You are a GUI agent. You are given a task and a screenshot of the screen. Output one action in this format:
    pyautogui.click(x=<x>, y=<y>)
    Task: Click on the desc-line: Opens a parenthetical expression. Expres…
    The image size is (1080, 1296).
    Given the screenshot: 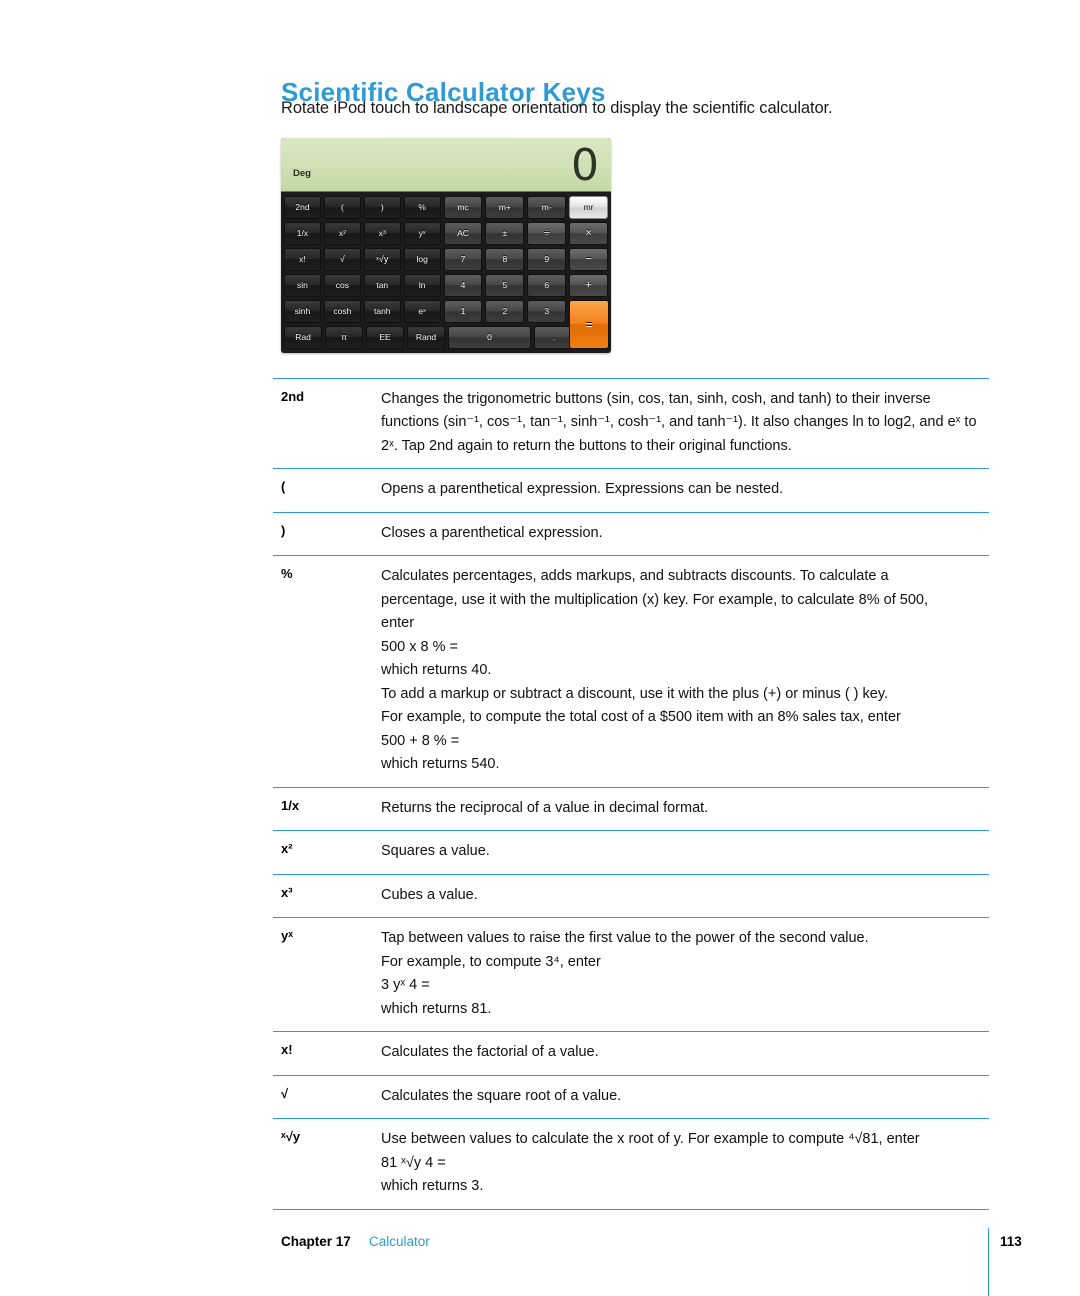 What is the action you would take?
    pyautogui.click(x=582, y=489)
    